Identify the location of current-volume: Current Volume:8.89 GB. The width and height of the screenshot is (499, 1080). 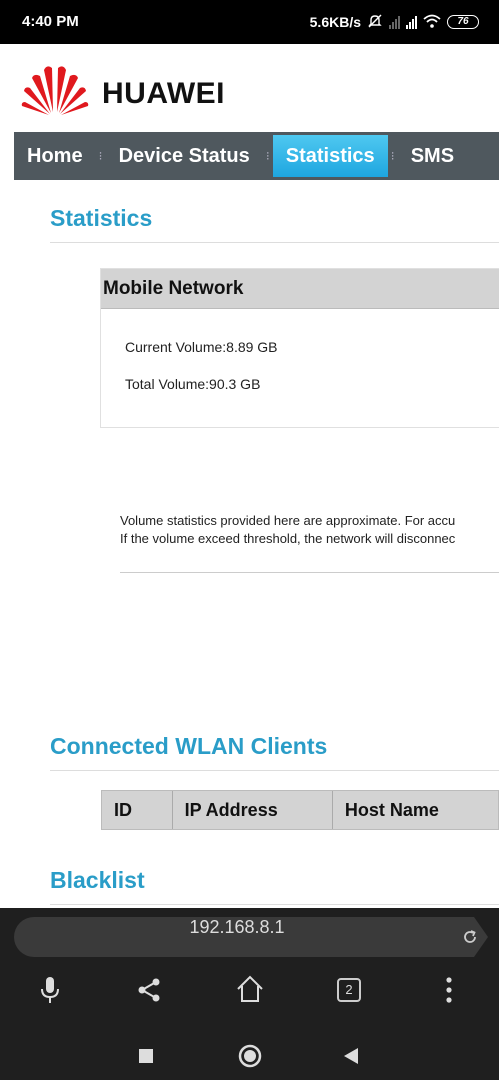
(201, 347).